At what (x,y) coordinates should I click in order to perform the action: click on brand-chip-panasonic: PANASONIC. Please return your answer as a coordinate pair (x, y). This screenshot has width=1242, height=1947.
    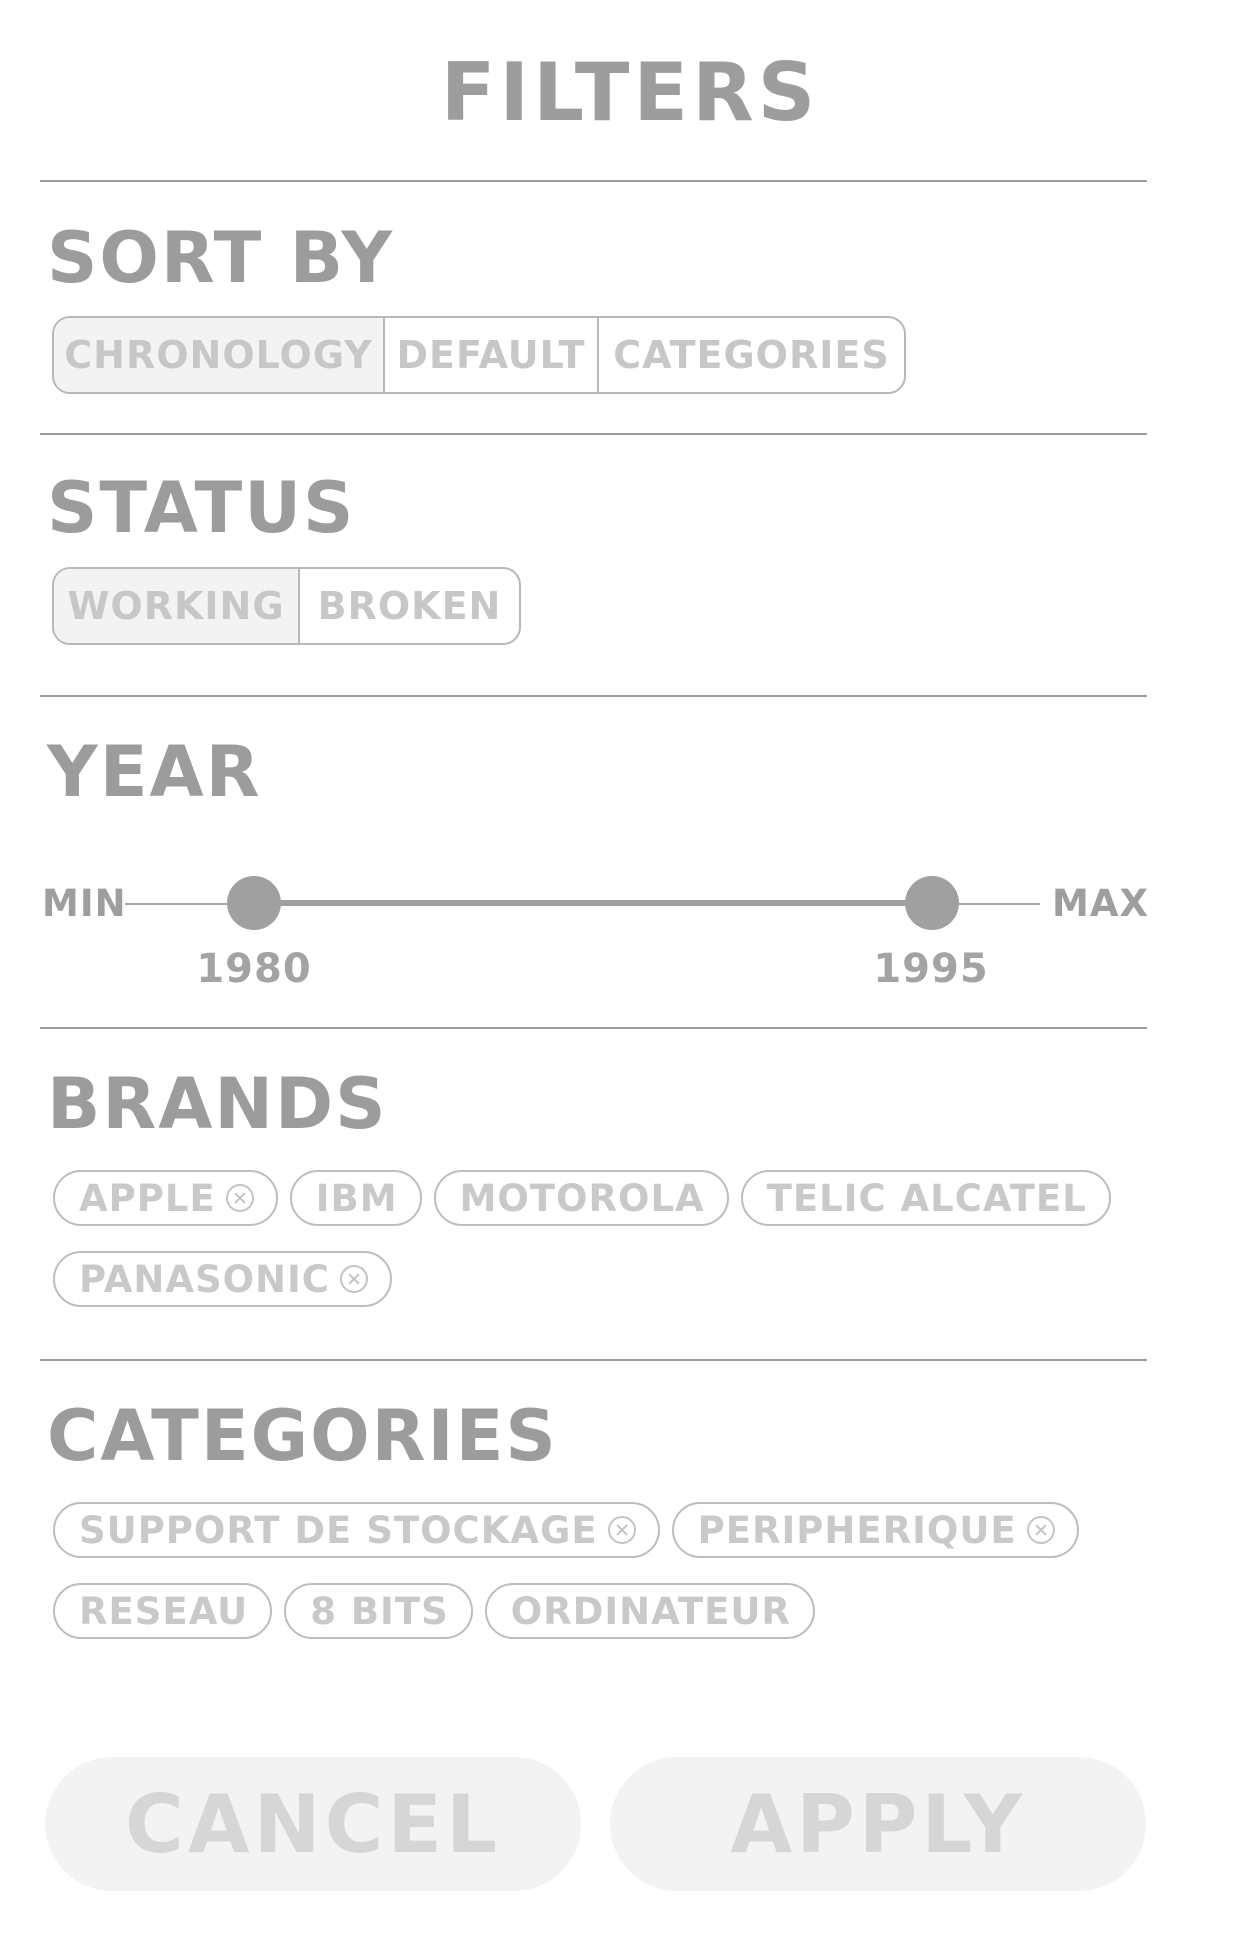
    Looking at the image, I should click on (222, 1279).